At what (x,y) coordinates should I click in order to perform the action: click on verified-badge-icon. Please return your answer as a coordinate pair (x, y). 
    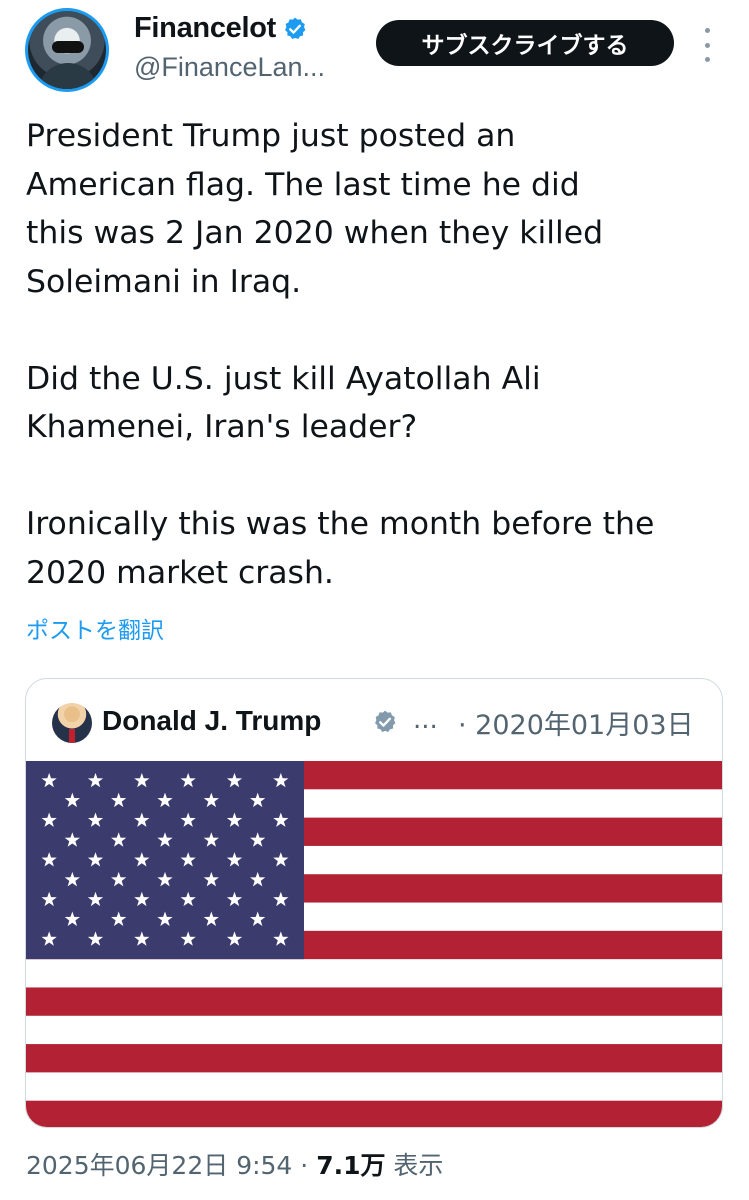
    Looking at the image, I should click on (295, 28).